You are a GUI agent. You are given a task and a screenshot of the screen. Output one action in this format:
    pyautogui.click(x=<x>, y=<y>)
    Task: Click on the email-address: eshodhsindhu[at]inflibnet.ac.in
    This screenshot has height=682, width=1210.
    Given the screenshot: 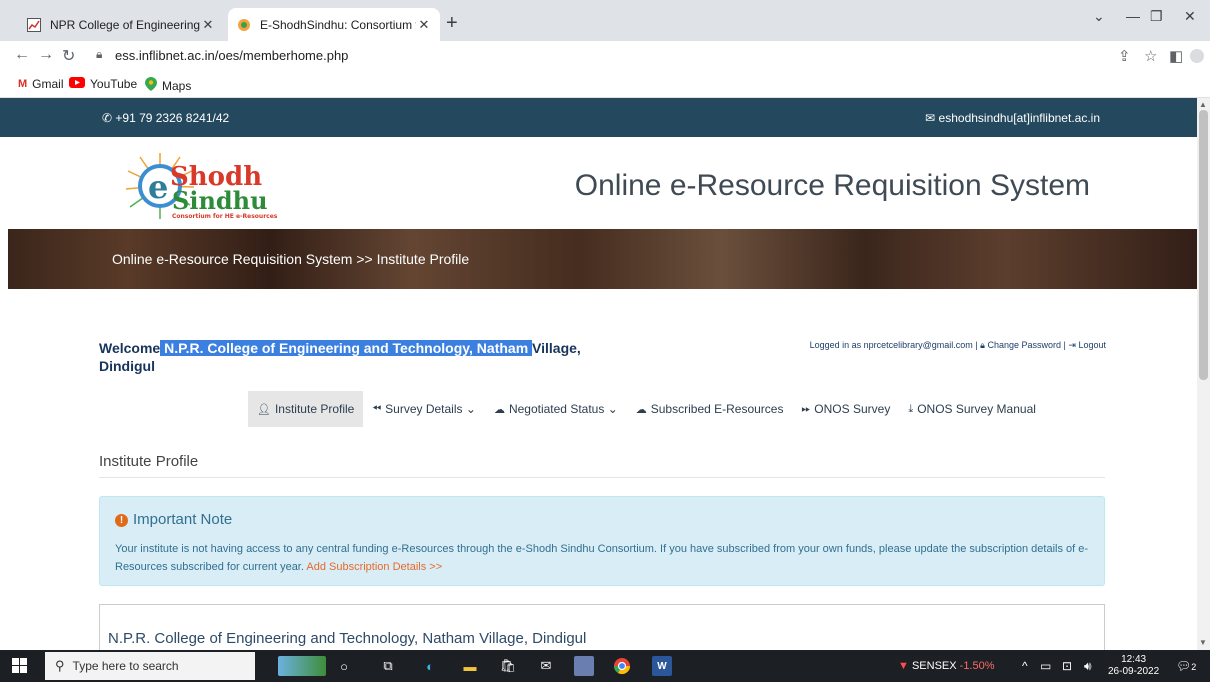 What is the action you would take?
    pyautogui.click(x=1019, y=118)
    